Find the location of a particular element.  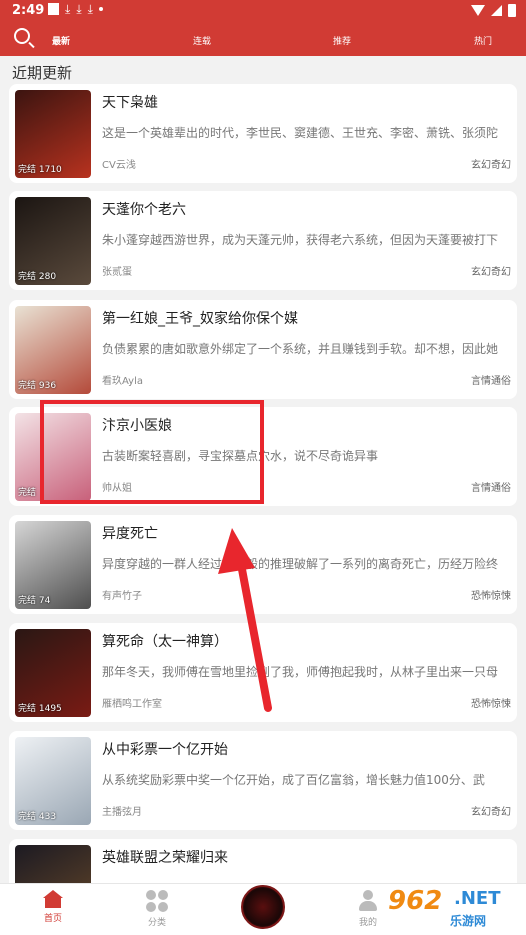

grid-icon is located at coordinates (157, 901).